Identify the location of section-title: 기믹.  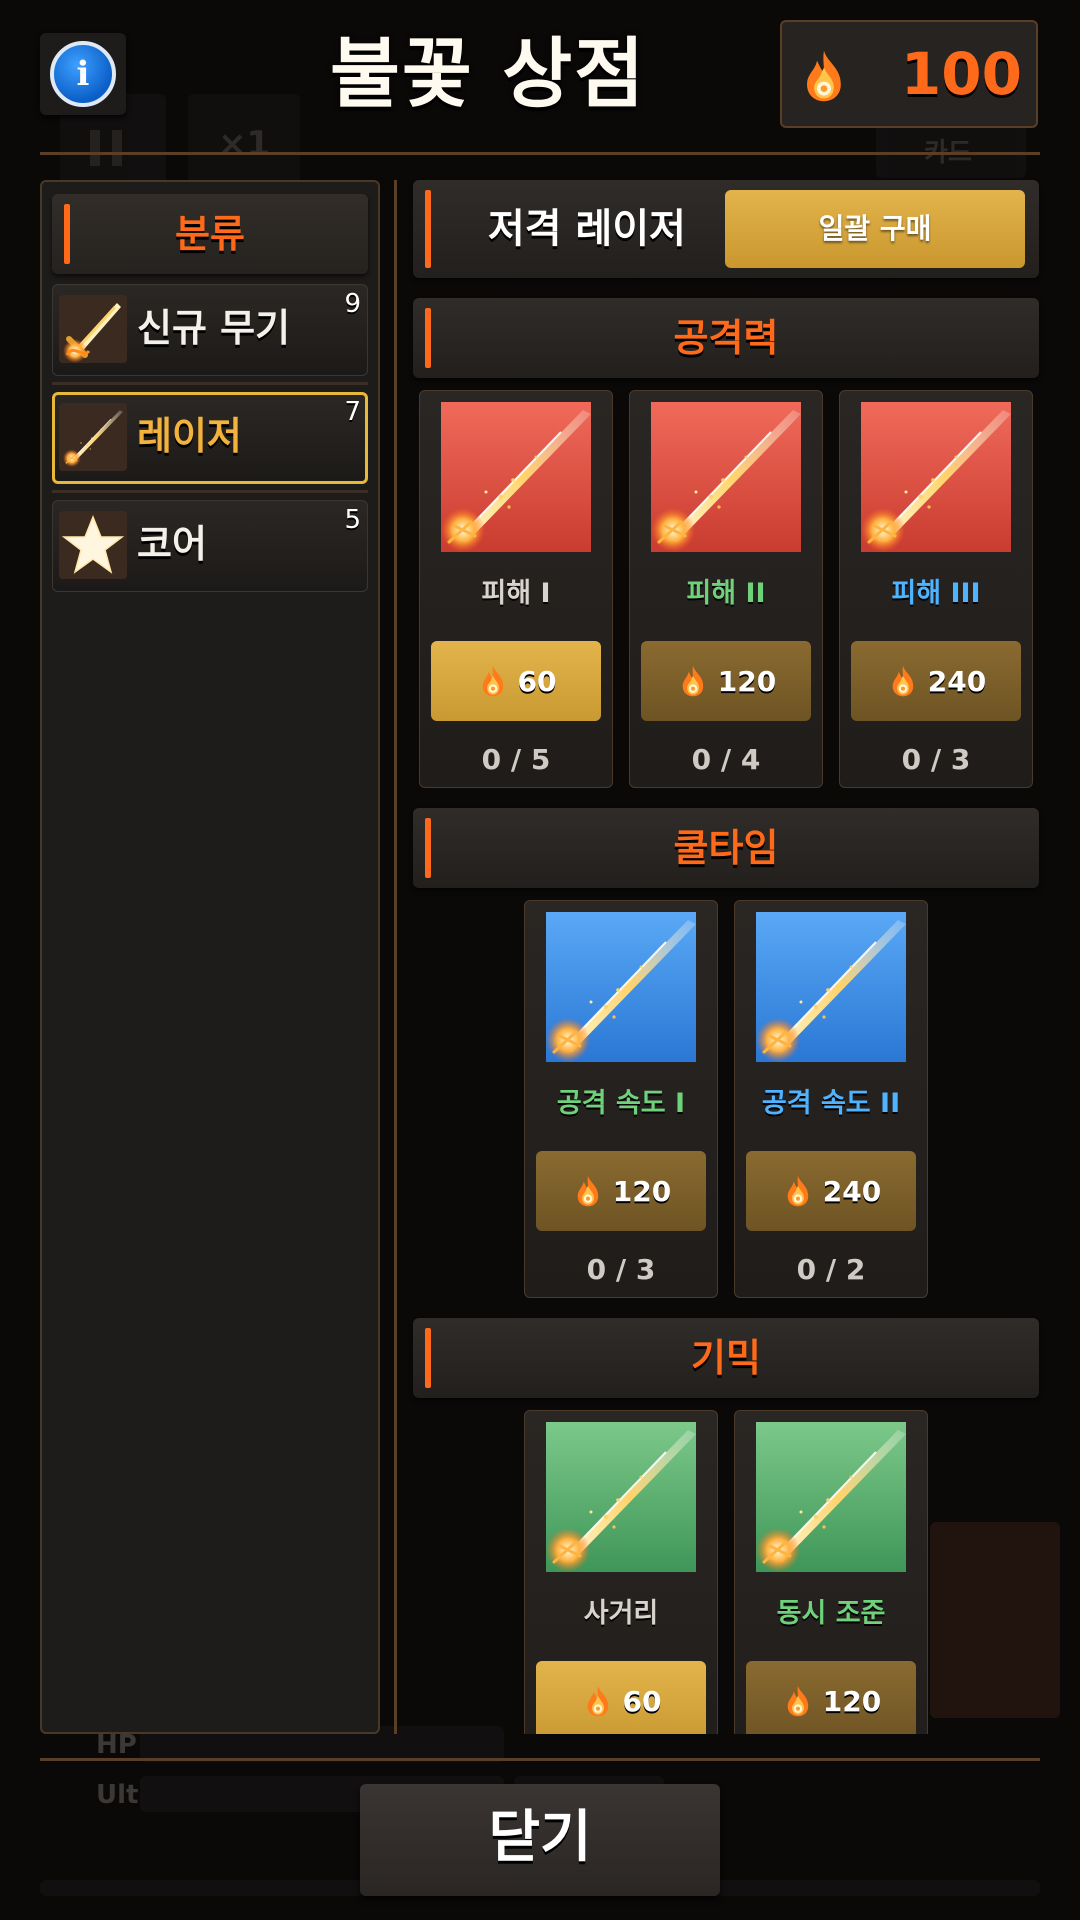
(726, 1358).